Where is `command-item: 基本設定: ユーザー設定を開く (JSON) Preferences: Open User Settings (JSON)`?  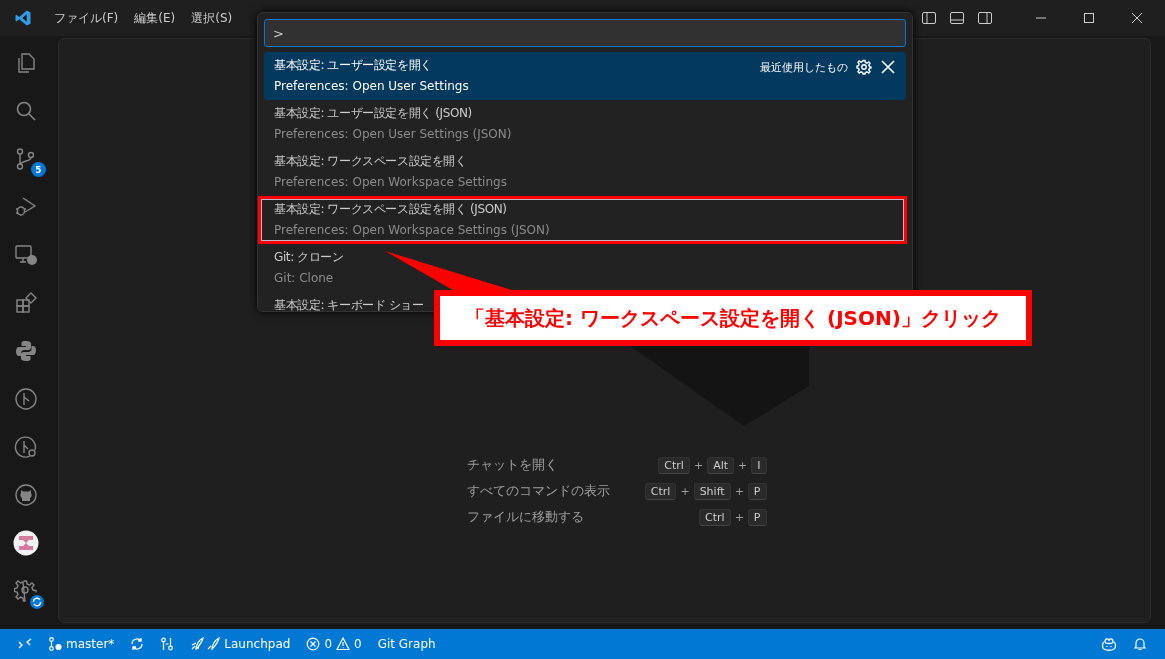
command-item: 基本設定: ユーザー設定を開く (JSON) Preferences: Open User Settings (JSON) is located at coordinates (585, 124).